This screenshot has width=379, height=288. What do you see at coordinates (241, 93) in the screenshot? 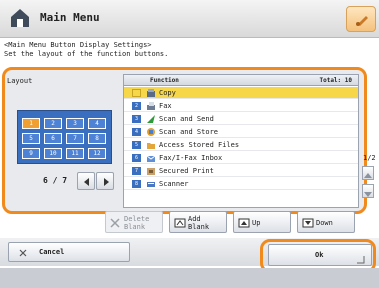
I see `list-item: Copy` at bounding box center [241, 93].